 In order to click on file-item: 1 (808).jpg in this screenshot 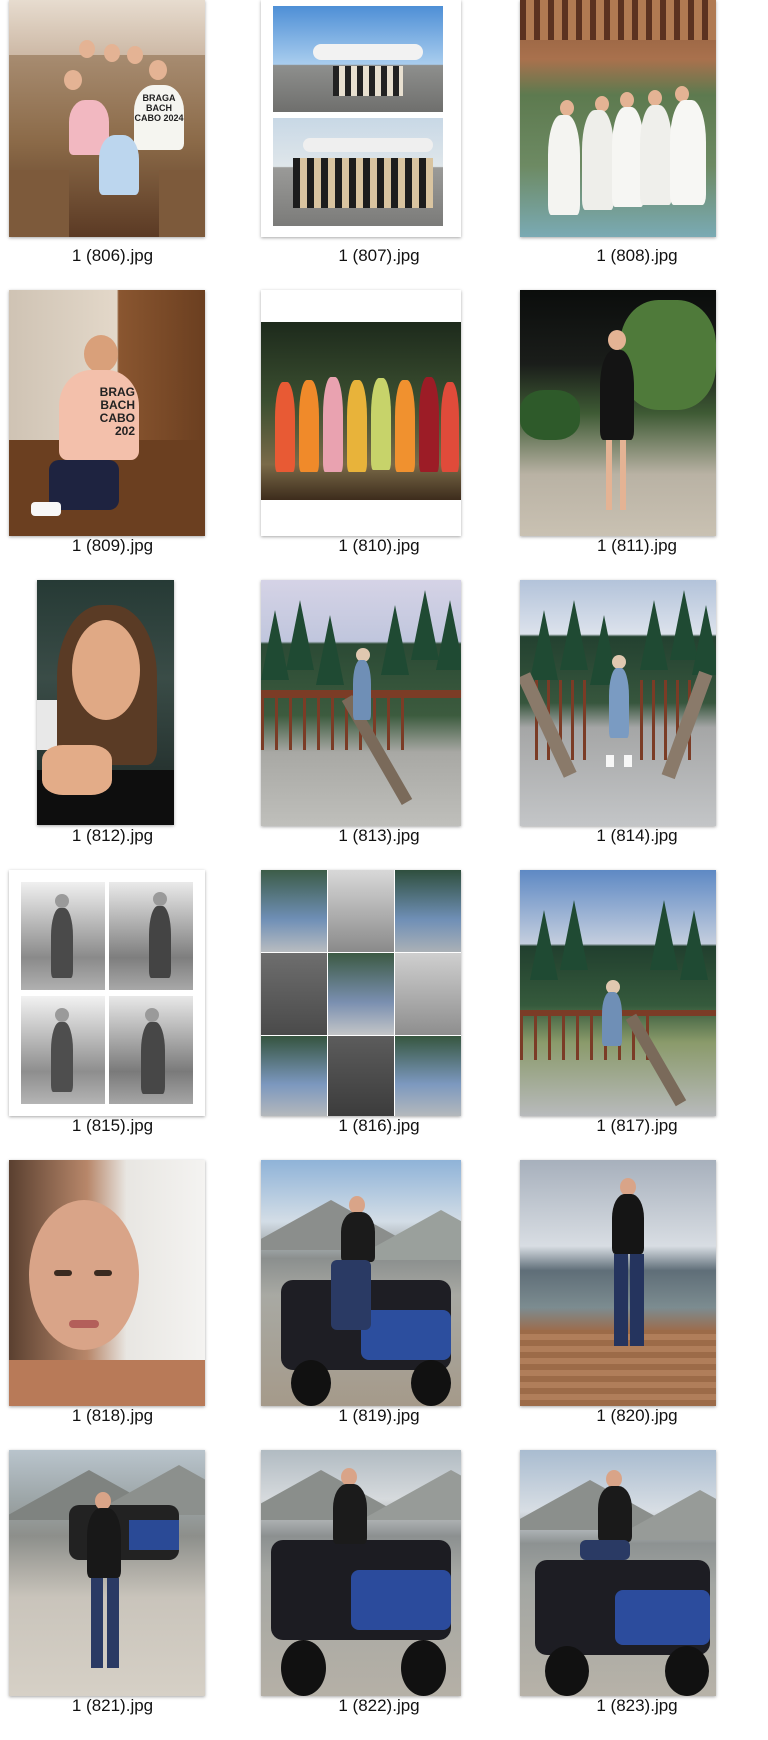, I will do `click(640, 145)`.